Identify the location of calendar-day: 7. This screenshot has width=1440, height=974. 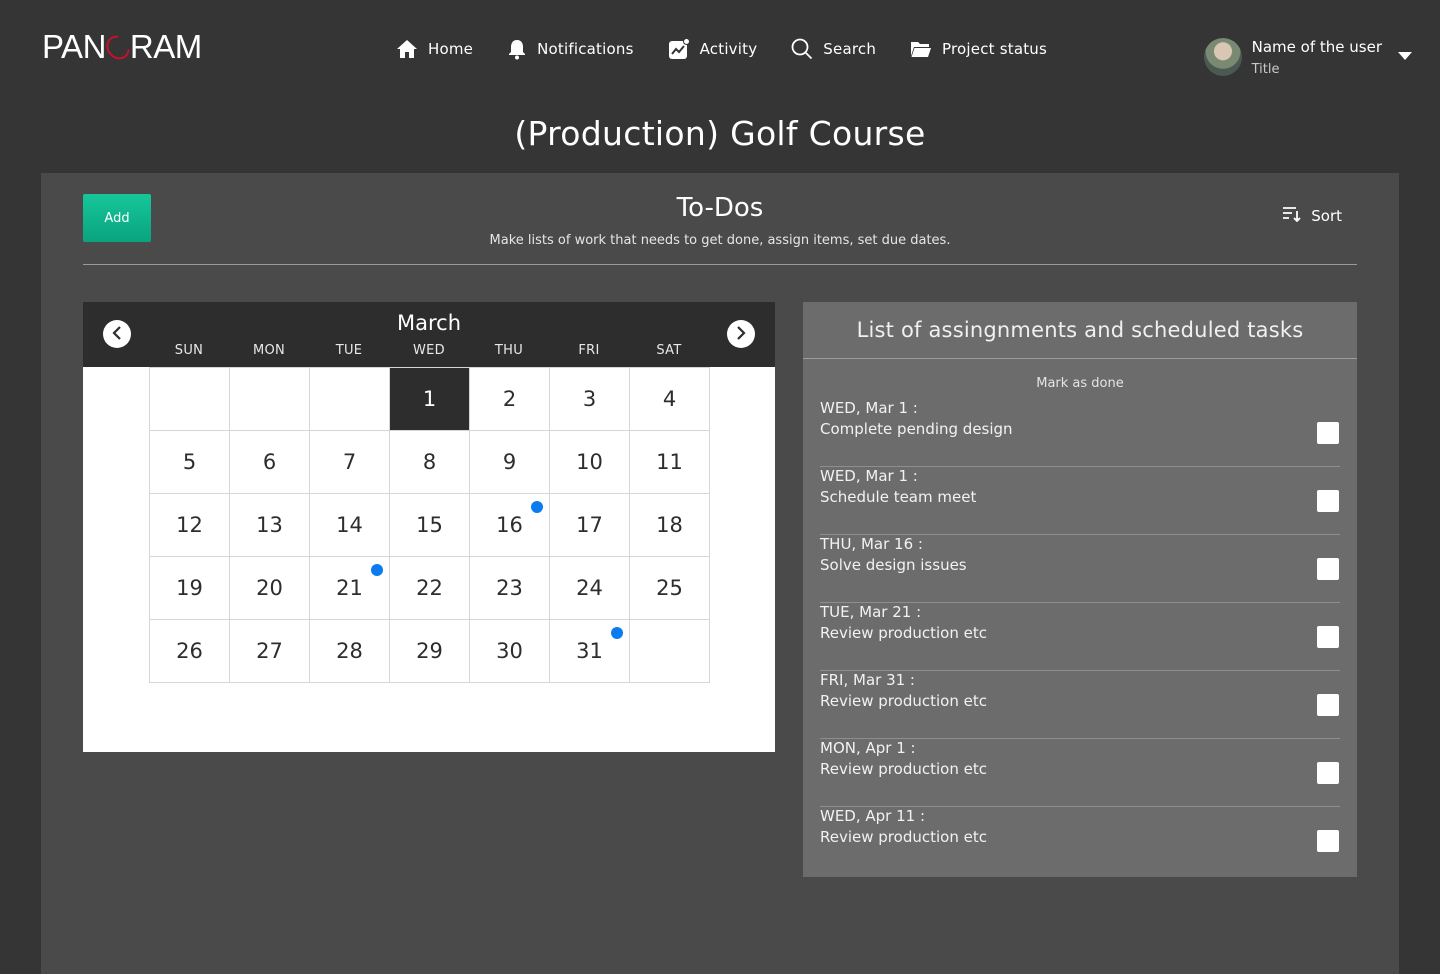
(350, 462).